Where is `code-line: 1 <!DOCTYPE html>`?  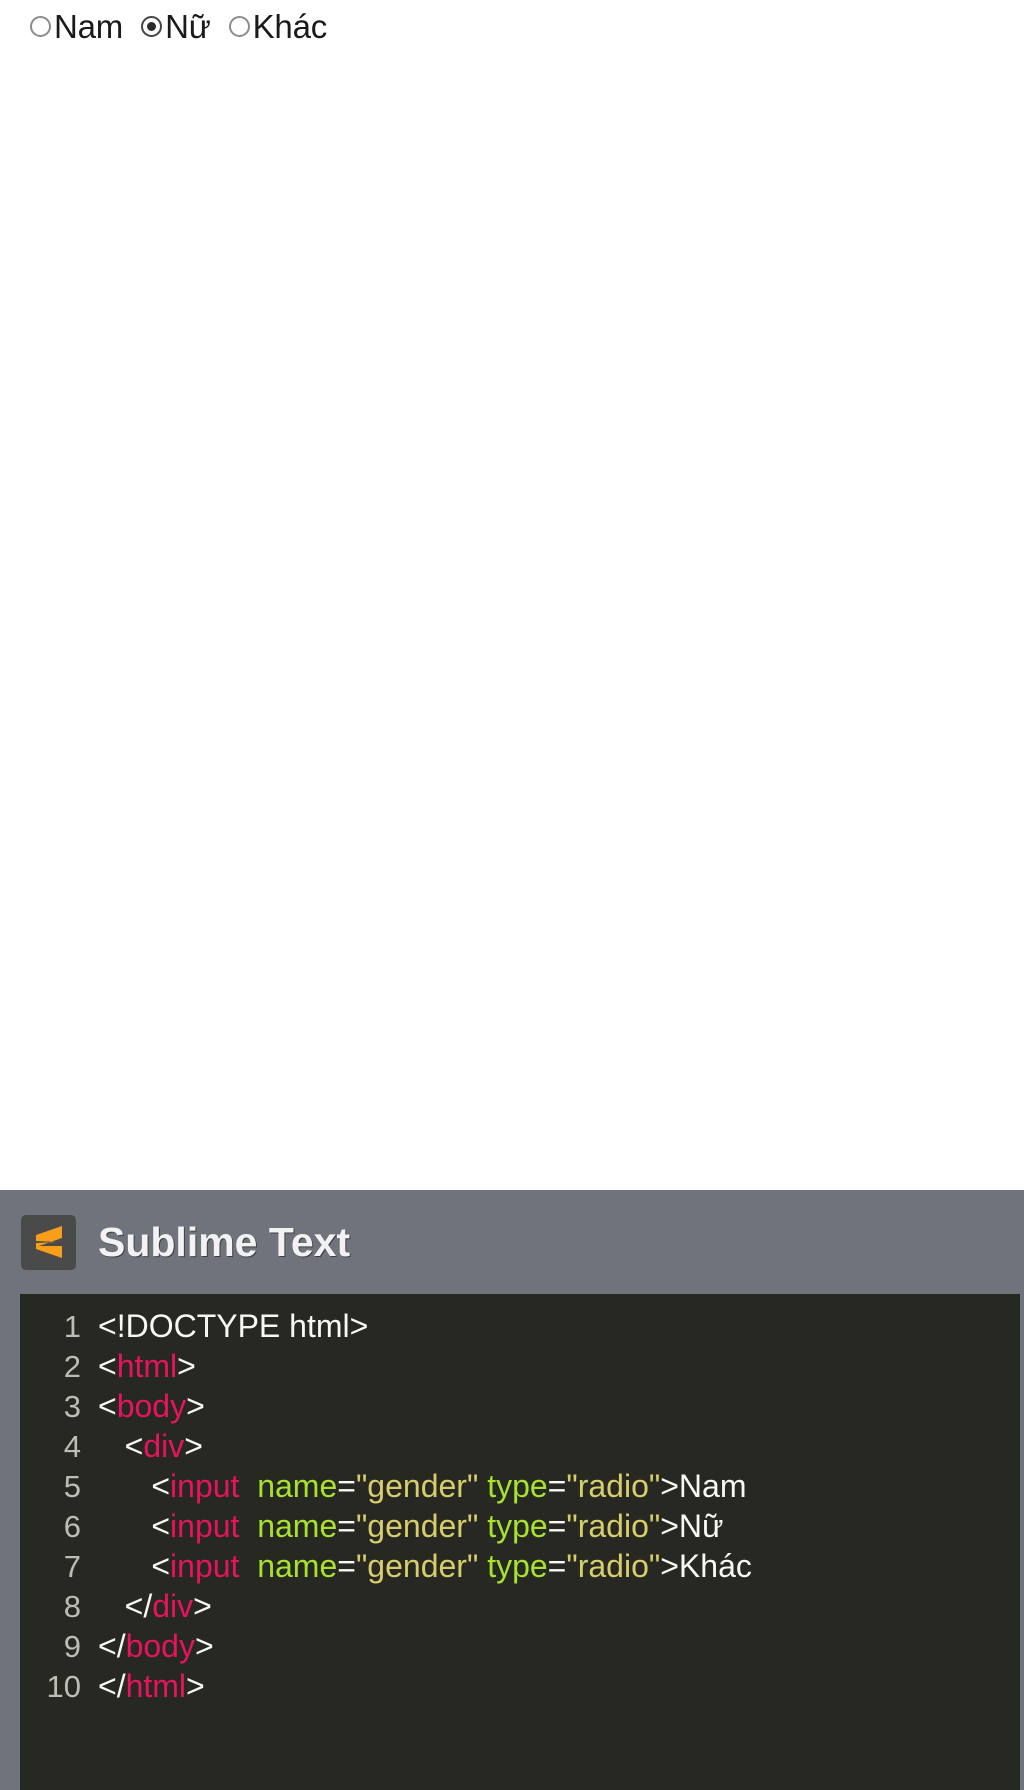 code-line: 1 <!DOCTYPE html> is located at coordinates (520, 1326).